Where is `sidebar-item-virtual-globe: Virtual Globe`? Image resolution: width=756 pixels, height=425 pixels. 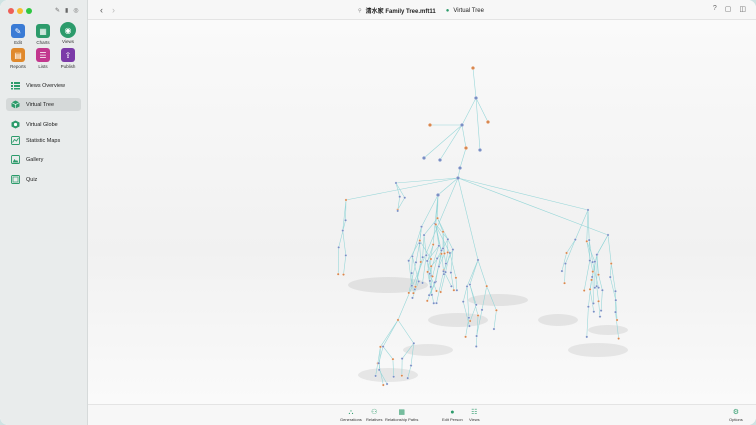 sidebar-item-virtual-globe: Virtual Globe is located at coordinates (43, 124).